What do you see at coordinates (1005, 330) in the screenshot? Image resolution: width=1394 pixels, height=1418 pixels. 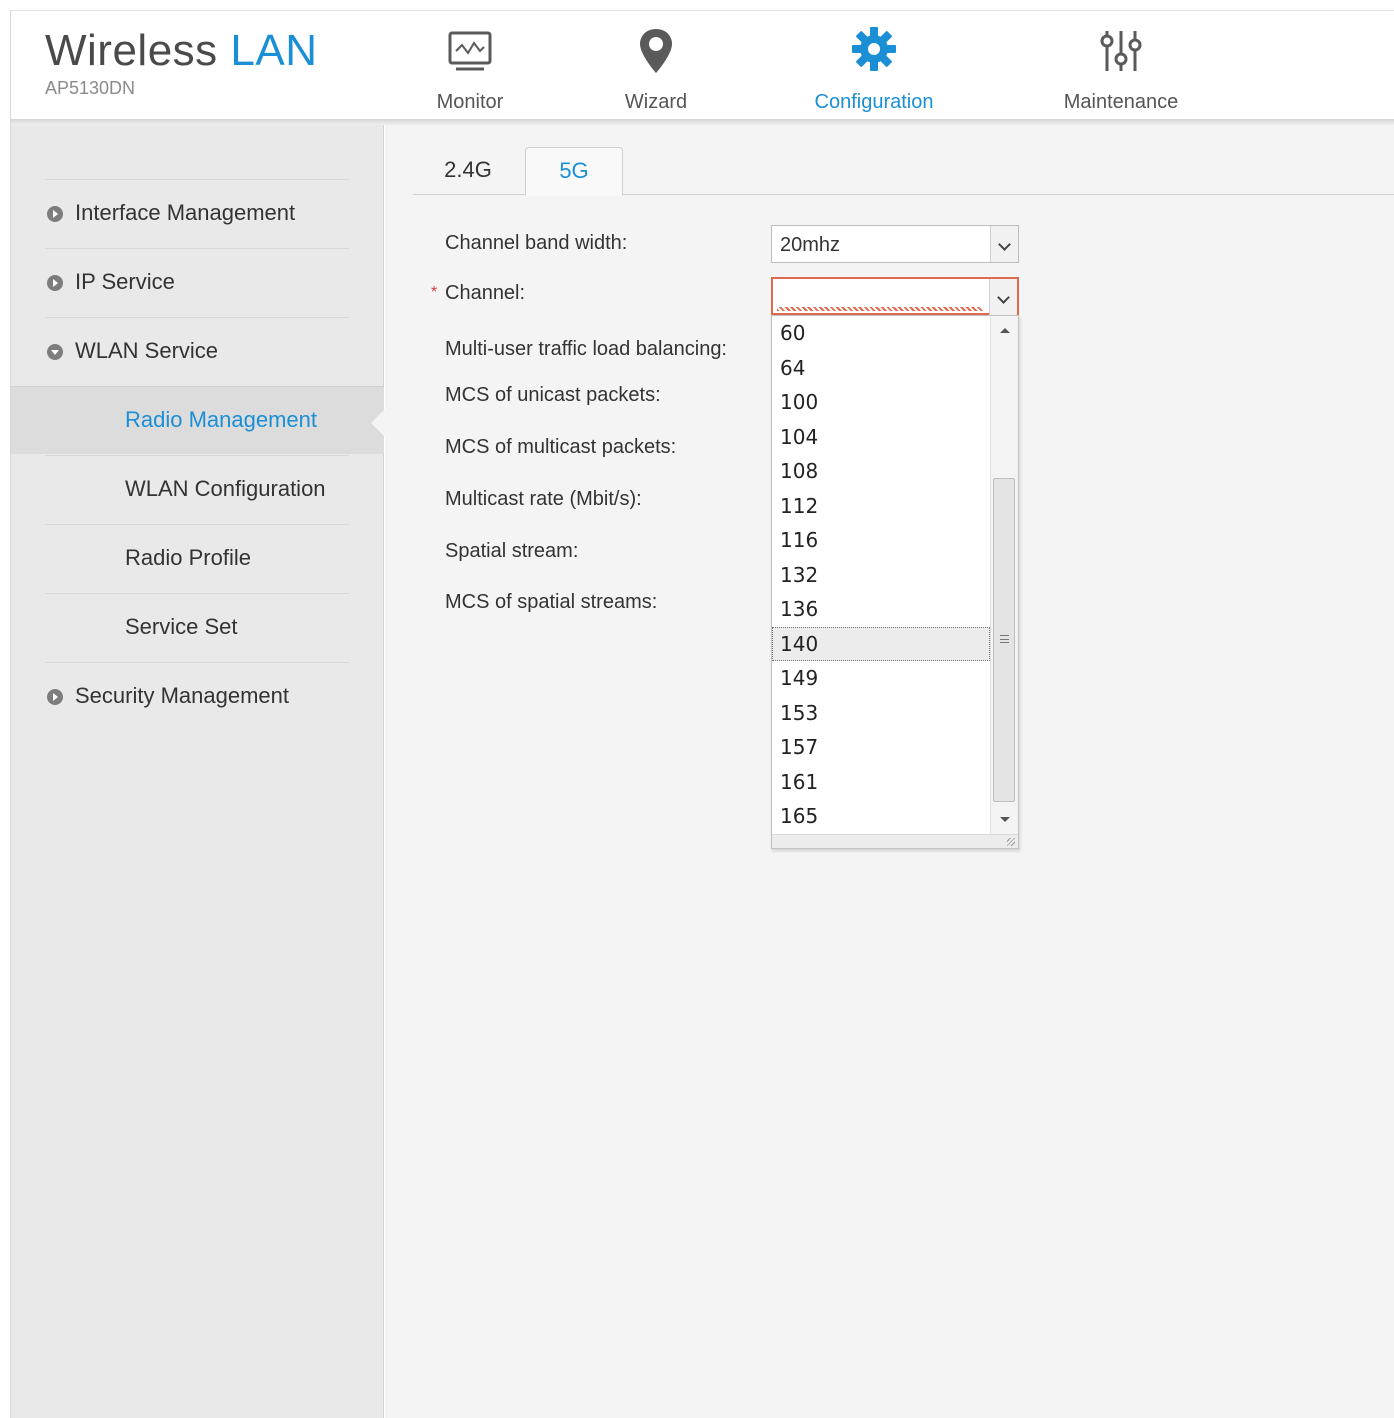 I see `scroll-up-icon` at bounding box center [1005, 330].